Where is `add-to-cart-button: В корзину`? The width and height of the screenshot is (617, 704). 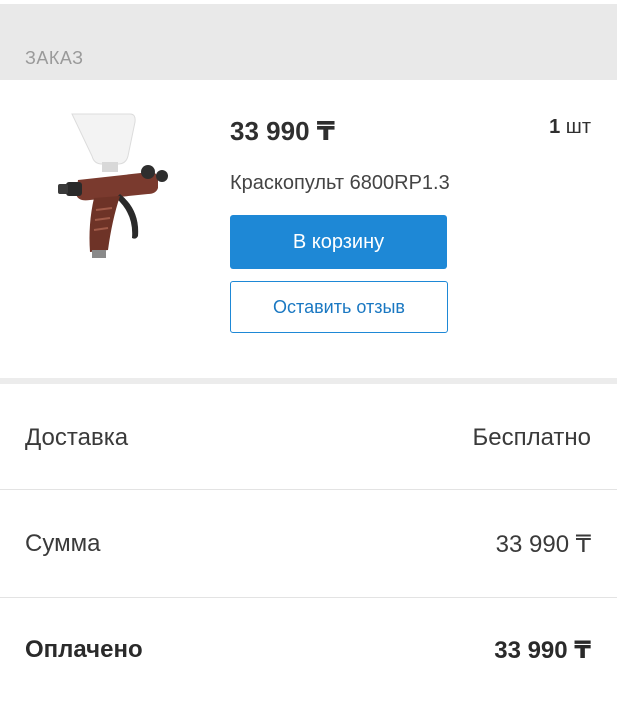
add-to-cart-button: В корзину is located at coordinates (338, 242).